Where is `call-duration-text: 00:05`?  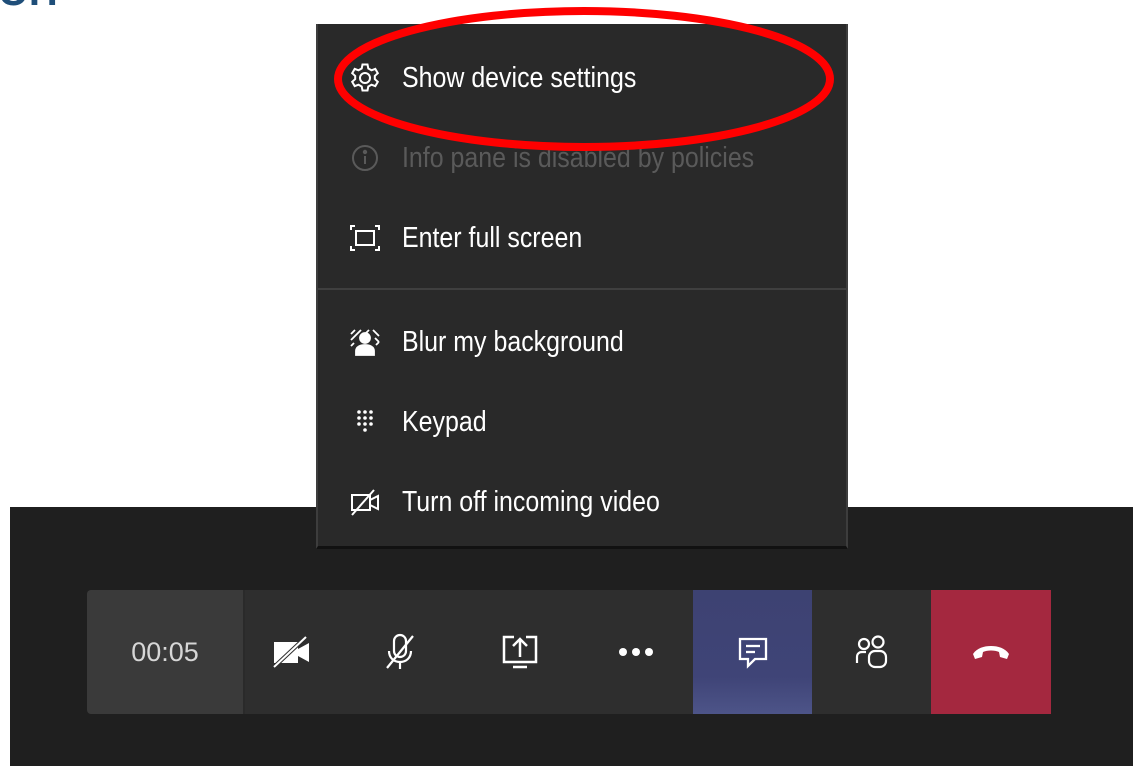
call-duration-text: 00:05 is located at coordinates (165, 651).